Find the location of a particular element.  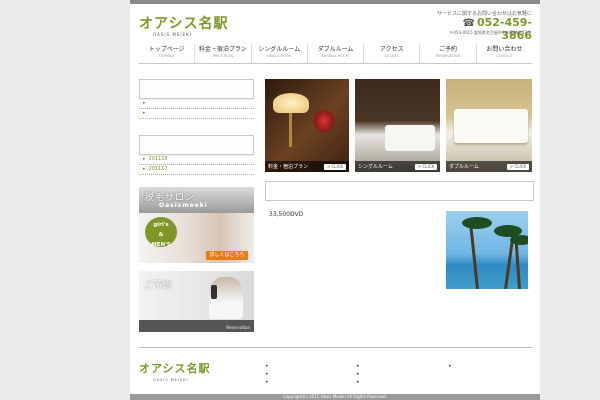

nav-label: アクセス is located at coordinates (391, 49).